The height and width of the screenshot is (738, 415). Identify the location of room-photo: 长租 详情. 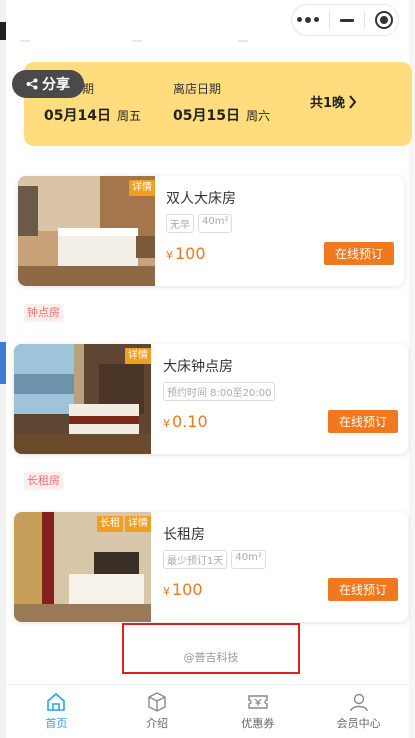
(82, 567).